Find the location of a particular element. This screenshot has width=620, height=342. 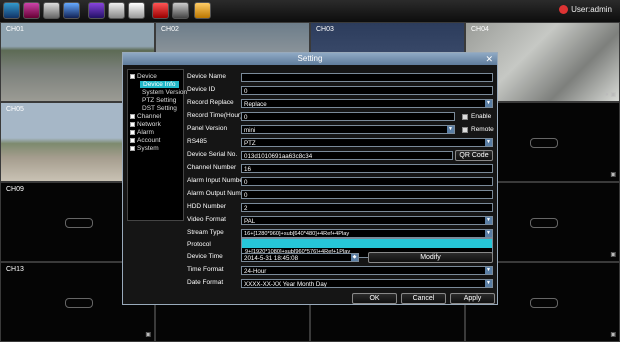

tree-item-device-info: Device Info is located at coordinates (159, 84).